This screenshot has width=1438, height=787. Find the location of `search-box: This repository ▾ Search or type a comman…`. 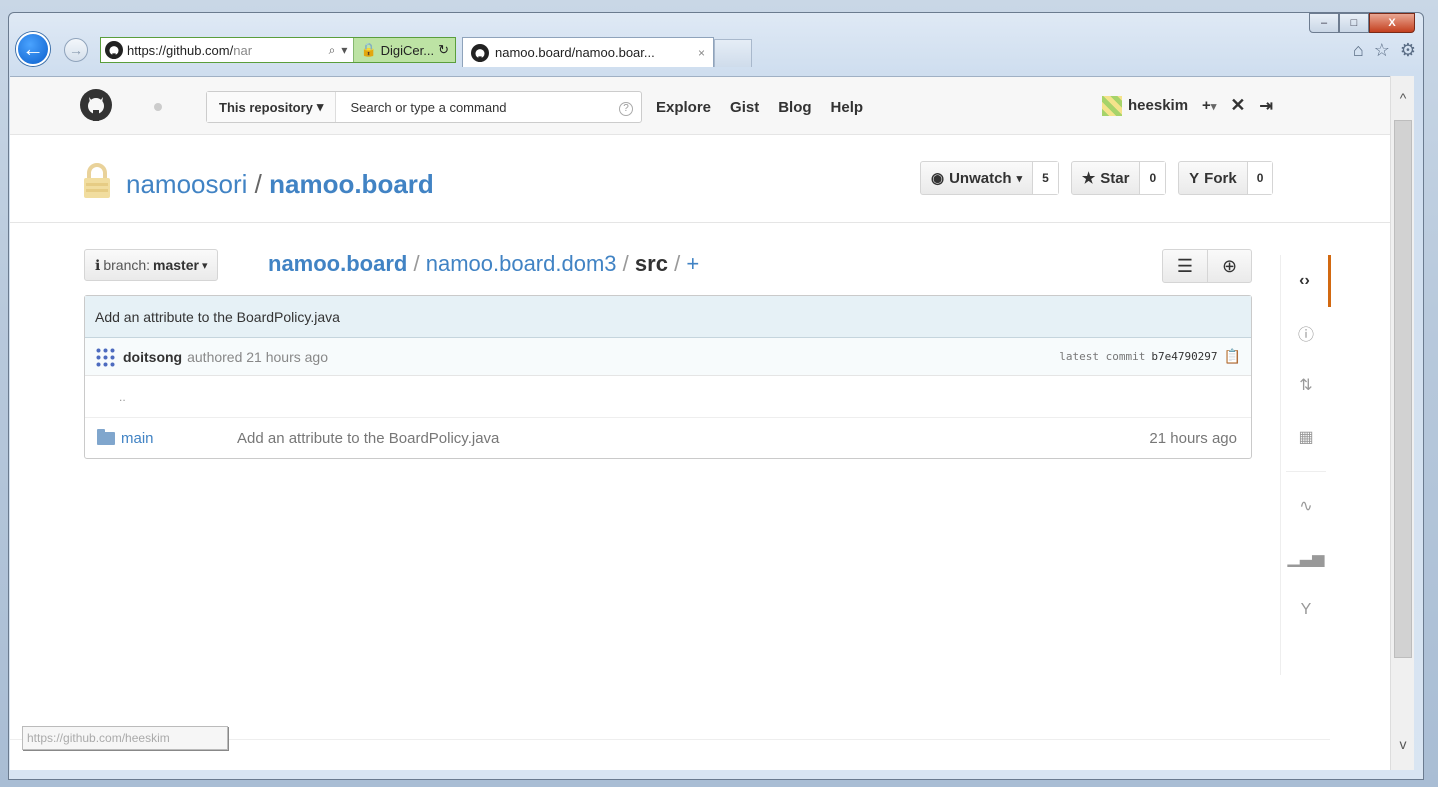

search-box: This repository ▾ Search or type a comman… is located at coordinates (424, 107).